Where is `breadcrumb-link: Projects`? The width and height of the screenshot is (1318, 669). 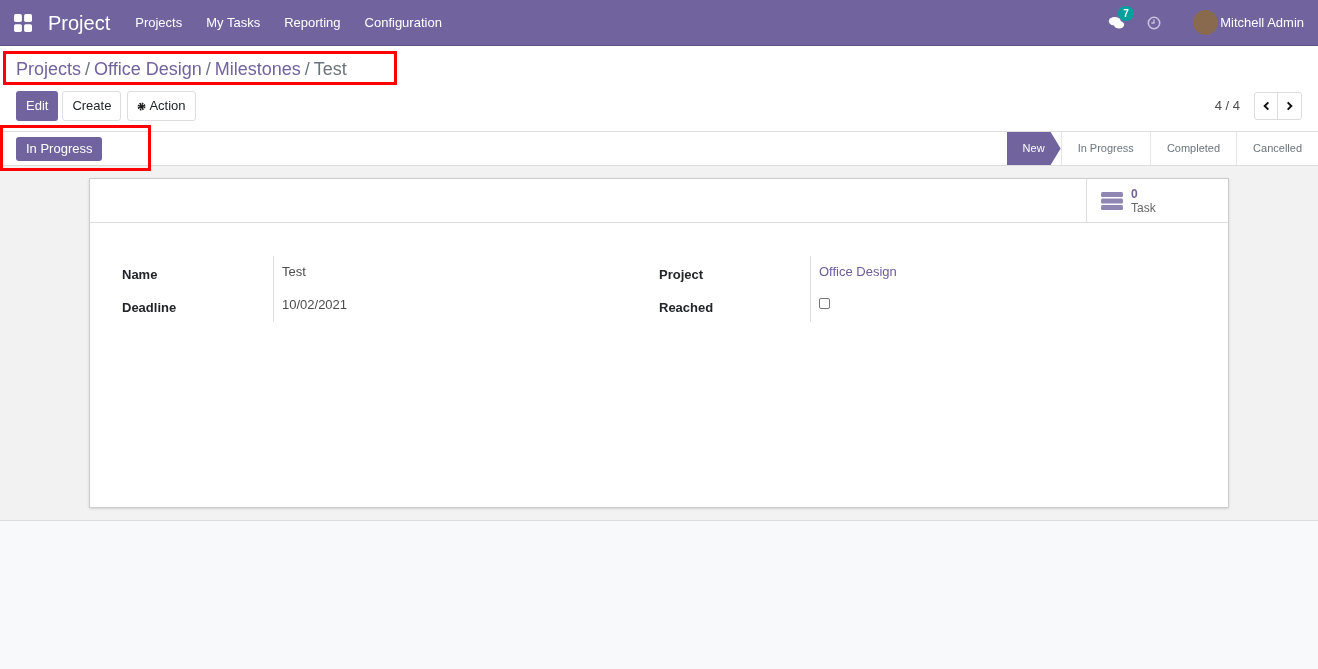
breadcrumb-link: Projects is located at coordinates (49, 69).